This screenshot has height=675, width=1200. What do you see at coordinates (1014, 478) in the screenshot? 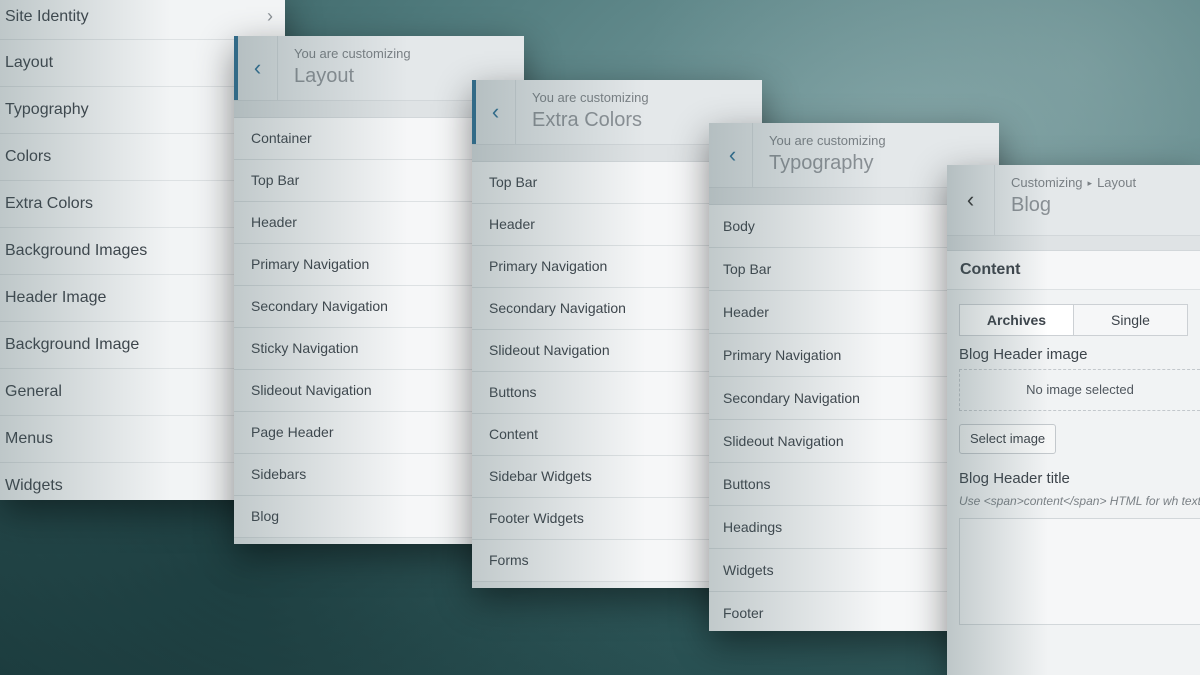
I see `blog-header-title-label: Blog Header title` at bounding box center [1014, 478].